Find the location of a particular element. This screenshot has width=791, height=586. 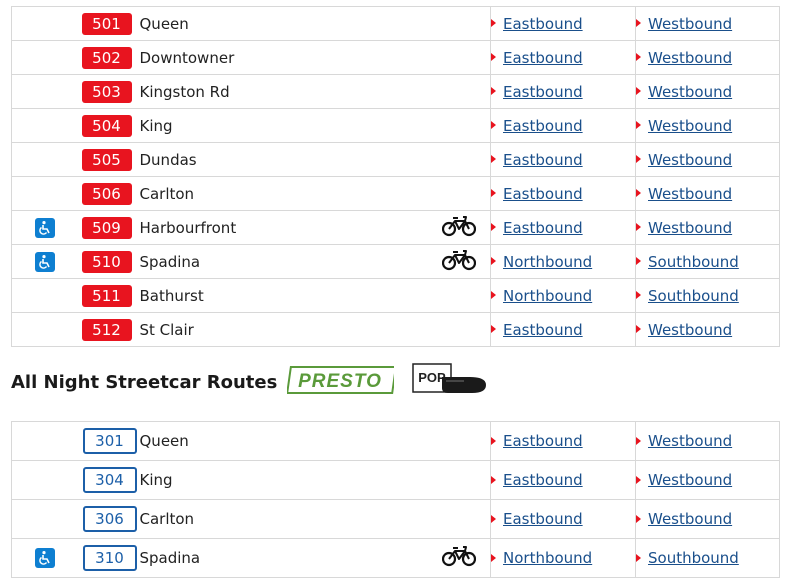

route-name: Kingston Rd is located at coordinates (184, 91).